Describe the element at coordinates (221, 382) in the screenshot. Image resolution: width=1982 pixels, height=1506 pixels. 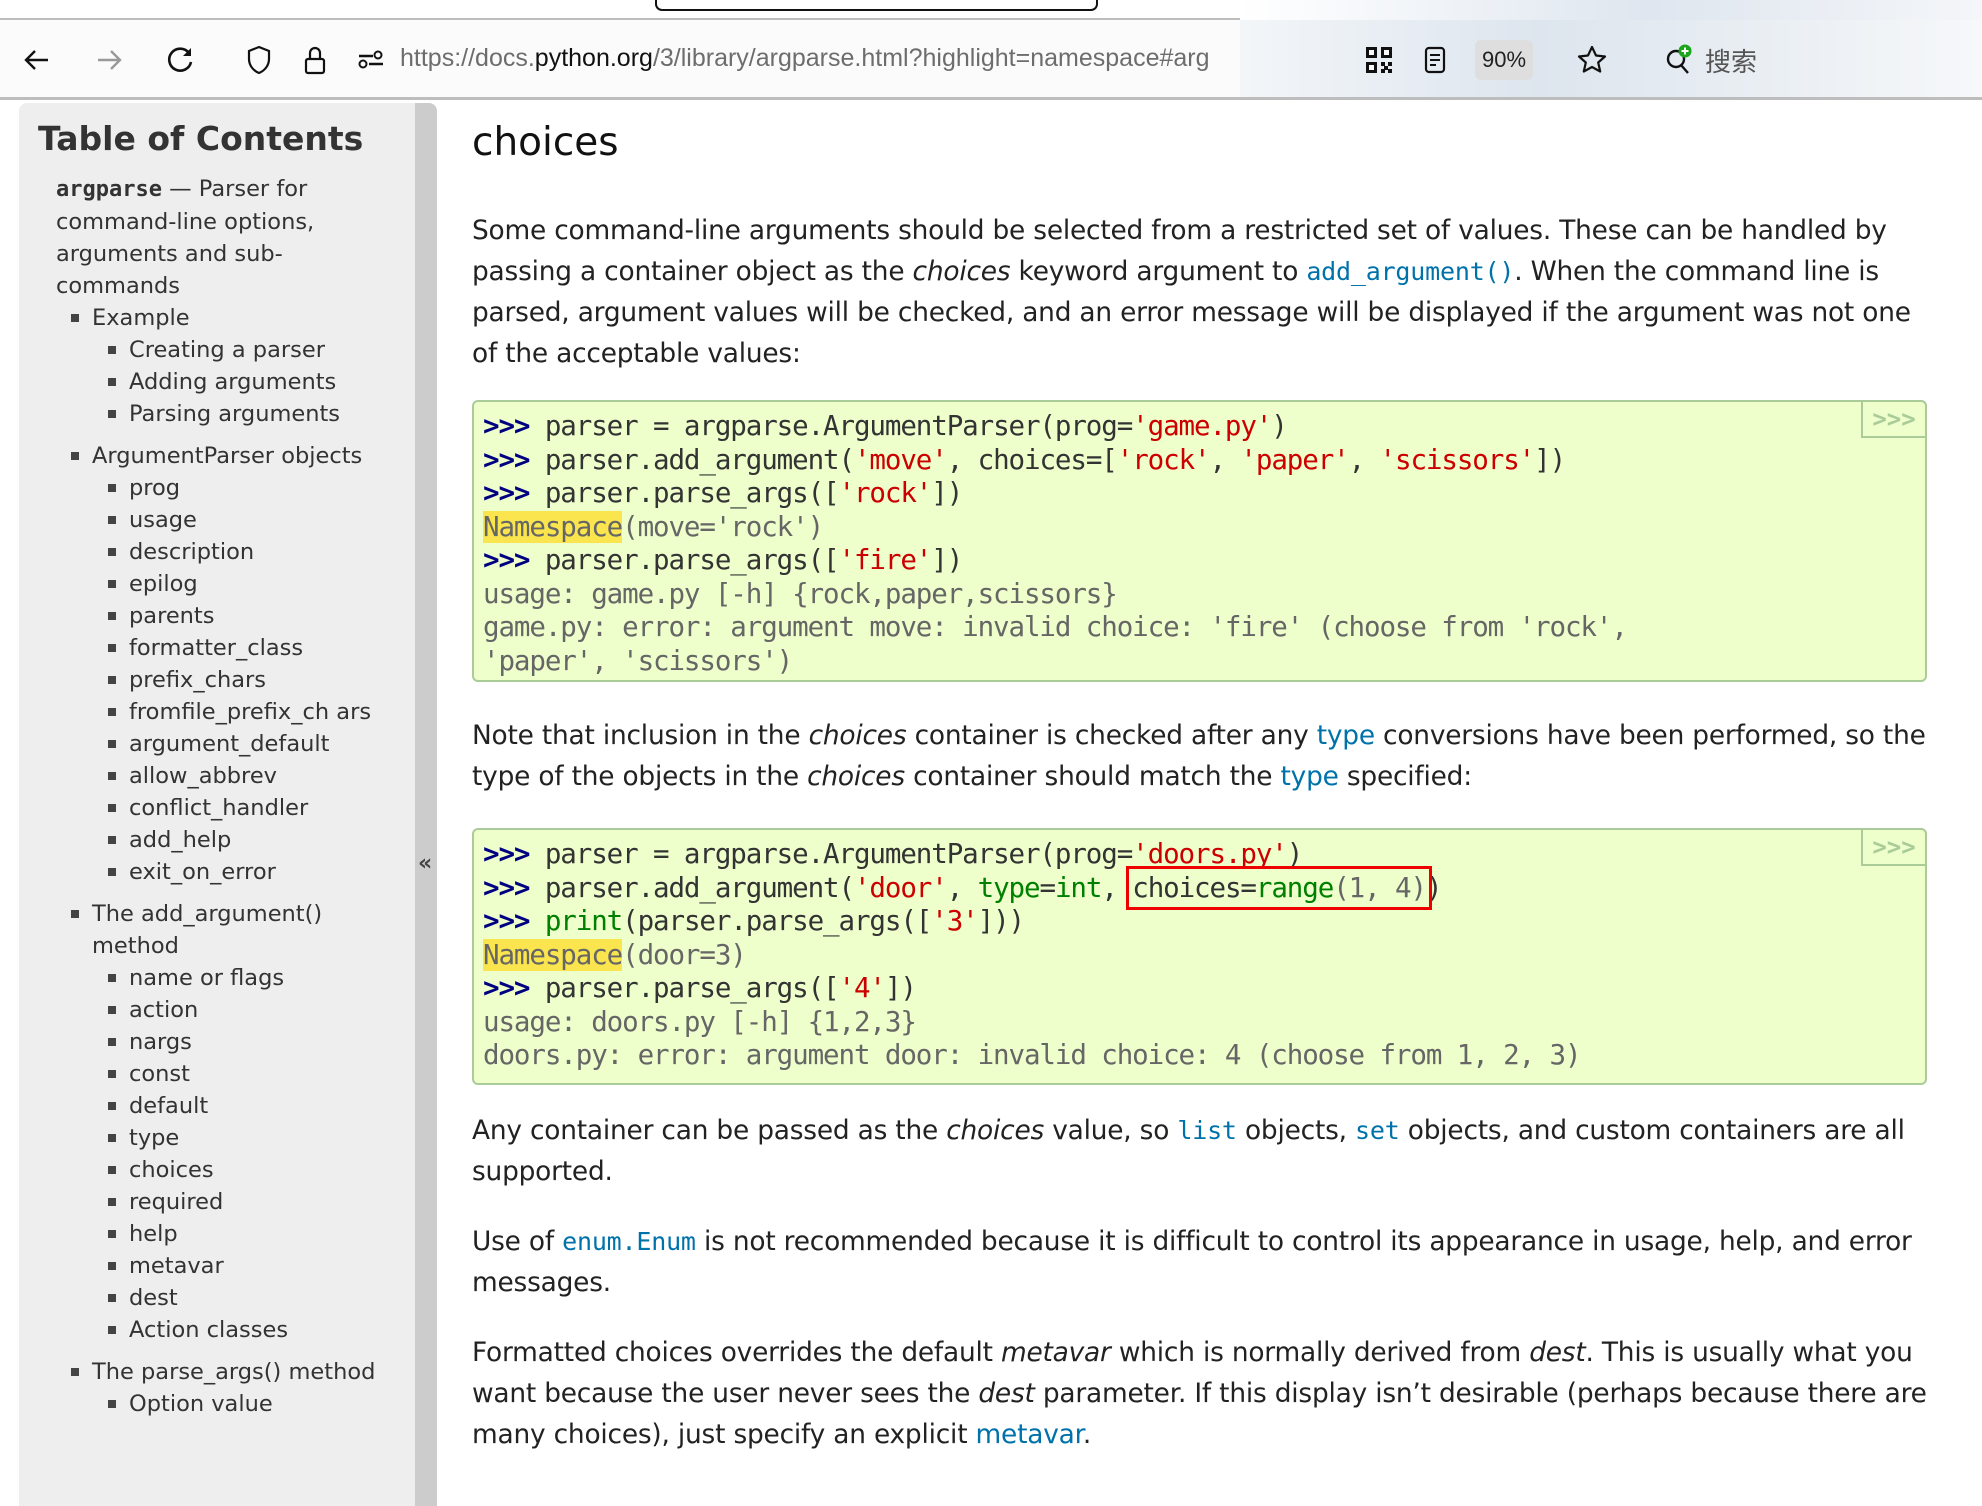
I see `toc-item: Adding arguments` at that location.